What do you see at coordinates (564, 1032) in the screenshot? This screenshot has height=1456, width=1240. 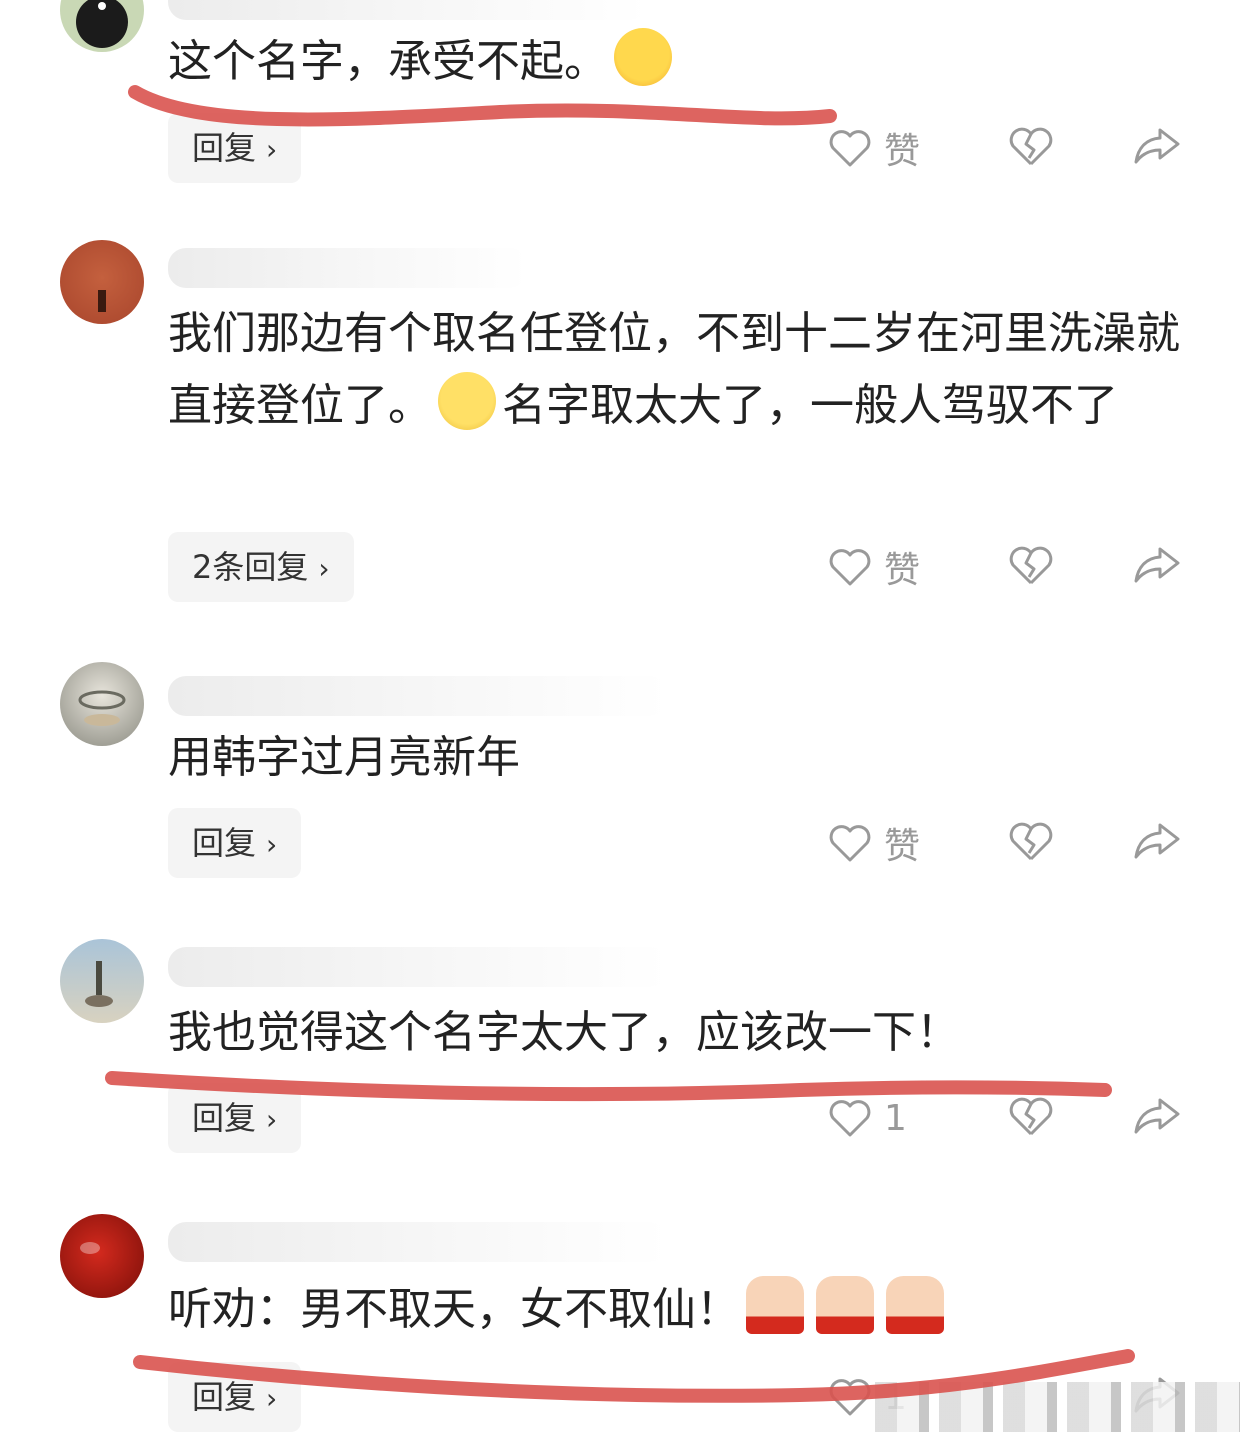 I see `comment-text: 我也觉得这个名字太大了，应该改一下！` at bounding box center [564, 1032].